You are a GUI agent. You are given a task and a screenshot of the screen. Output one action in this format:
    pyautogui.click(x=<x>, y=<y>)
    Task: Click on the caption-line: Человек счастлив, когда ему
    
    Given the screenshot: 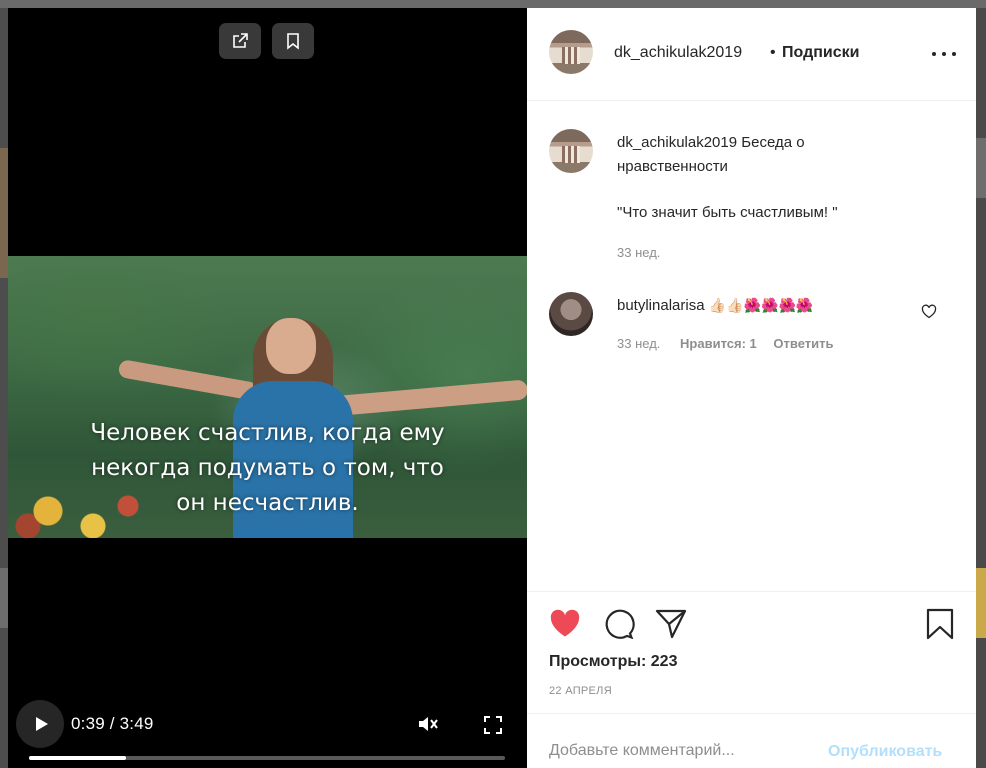 What is the action you would take?
    pyautogui.click(x=267, y=433)
    